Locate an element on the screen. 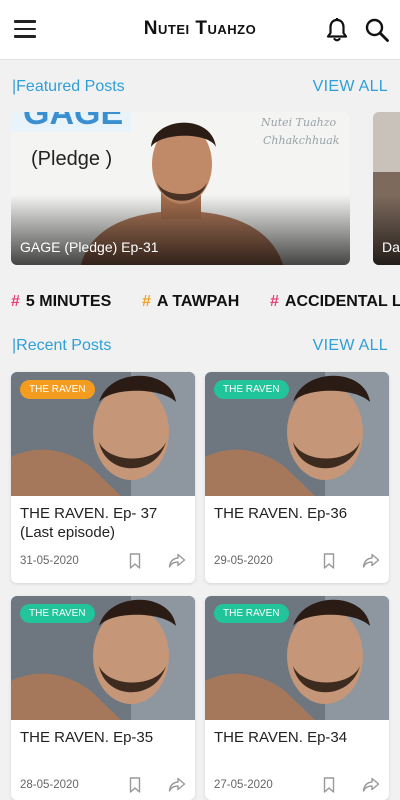  tag-chip: # ACCIDENTAL LO is located at coordinates (335, 302).